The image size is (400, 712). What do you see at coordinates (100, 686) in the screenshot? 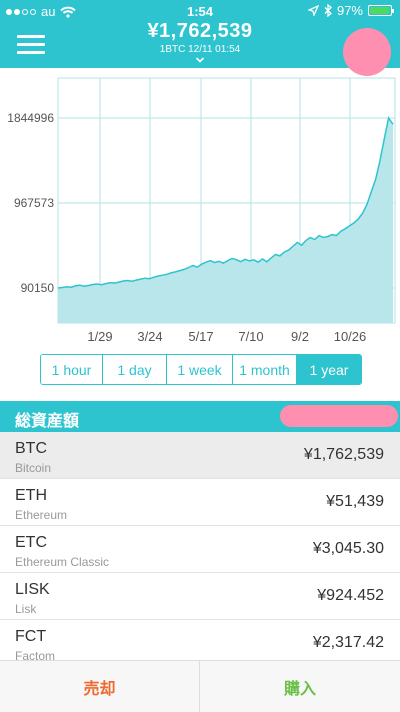
I see `sell-button: 売却` at bounding box center [100, 686].